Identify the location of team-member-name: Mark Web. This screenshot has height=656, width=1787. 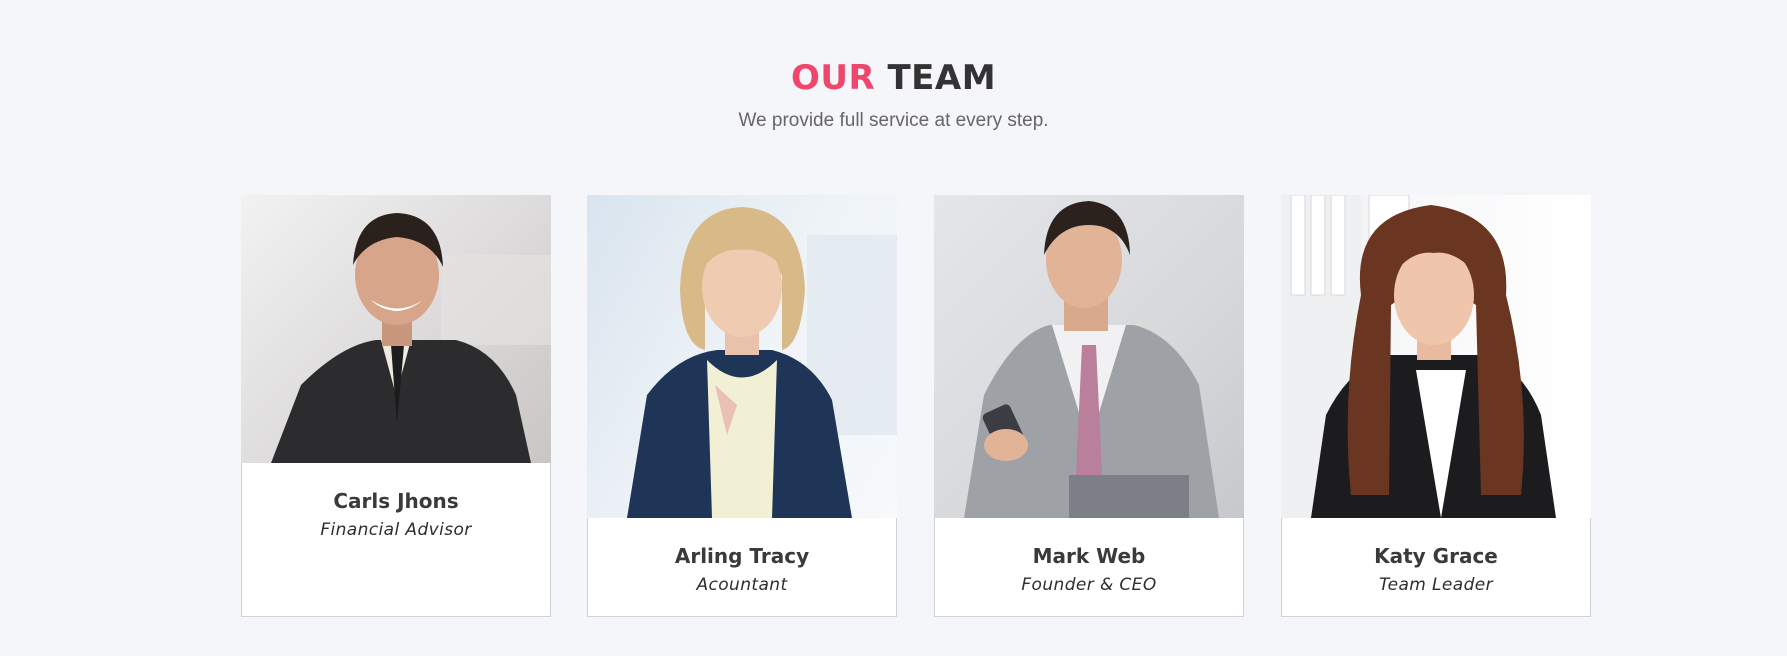
(1089, 556).